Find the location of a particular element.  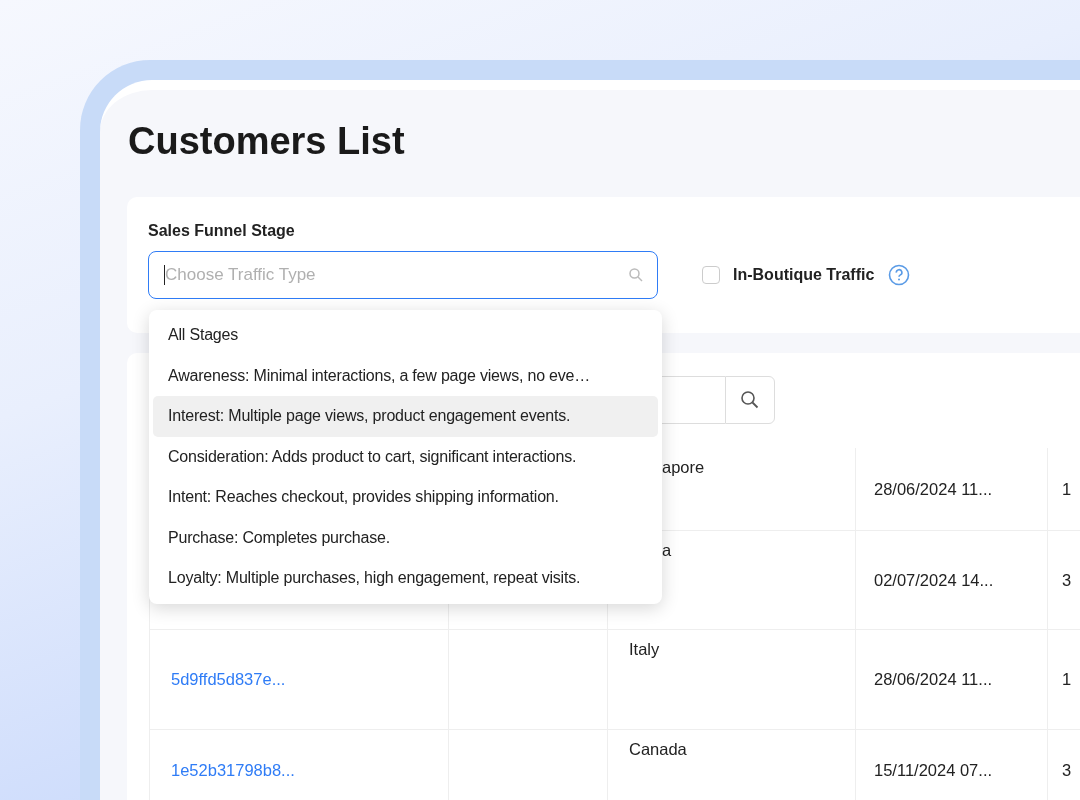

checkbox-label: In-Boutique Traffic is located at coordinates (804, 275).